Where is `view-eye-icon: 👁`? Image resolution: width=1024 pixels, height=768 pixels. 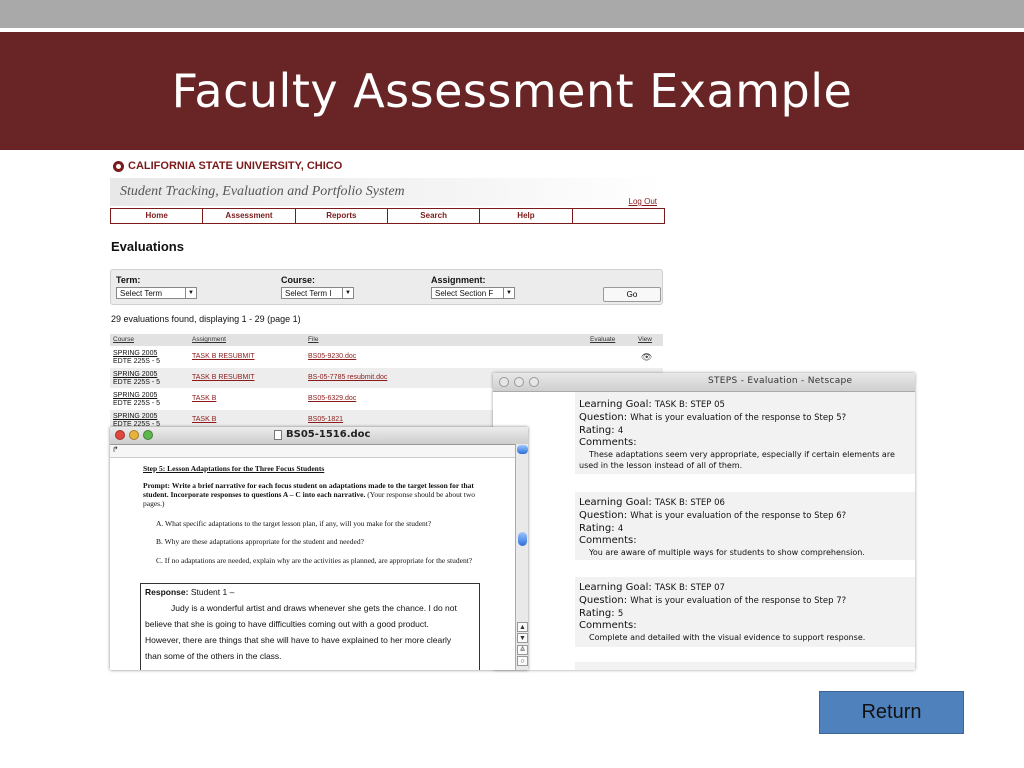
view-eye-icon: 👁 is located at coordinates (646, 357).